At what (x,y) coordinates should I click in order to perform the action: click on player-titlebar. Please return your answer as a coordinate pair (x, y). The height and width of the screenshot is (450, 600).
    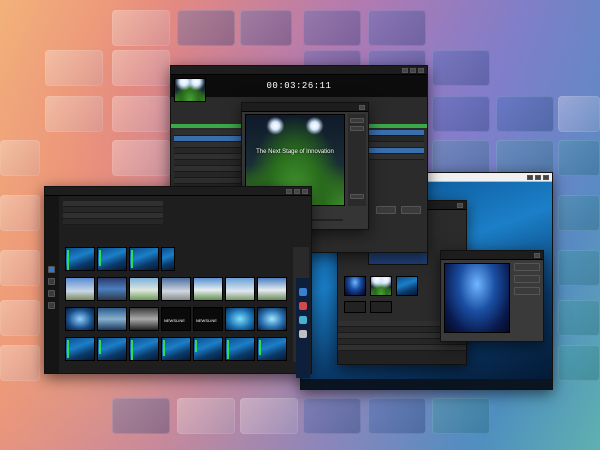
    Looking at the image, I should click on (305, 107).